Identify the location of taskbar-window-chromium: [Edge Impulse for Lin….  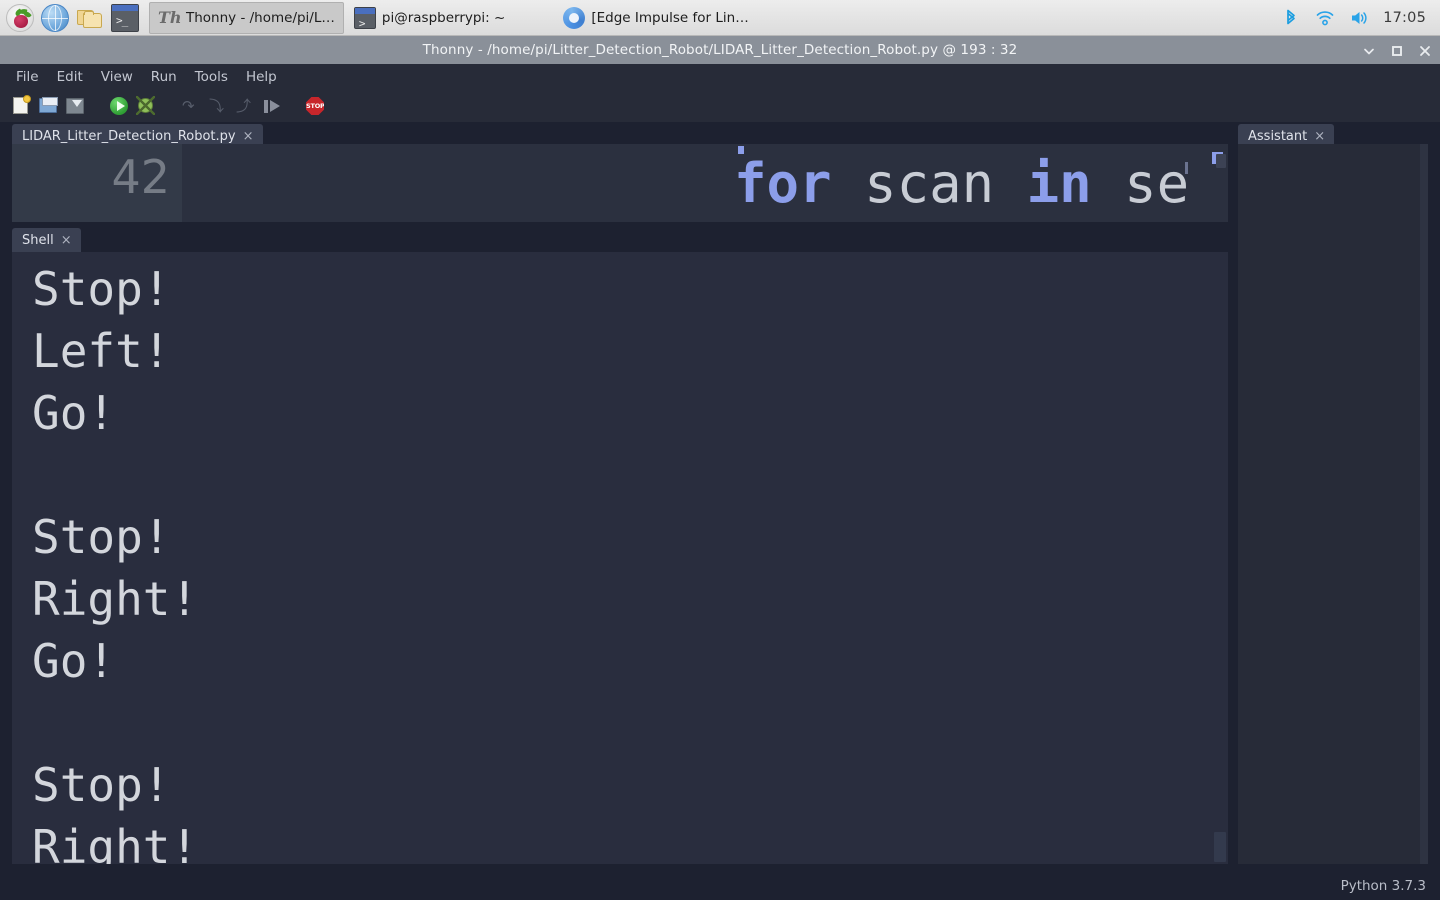
(655, 18).